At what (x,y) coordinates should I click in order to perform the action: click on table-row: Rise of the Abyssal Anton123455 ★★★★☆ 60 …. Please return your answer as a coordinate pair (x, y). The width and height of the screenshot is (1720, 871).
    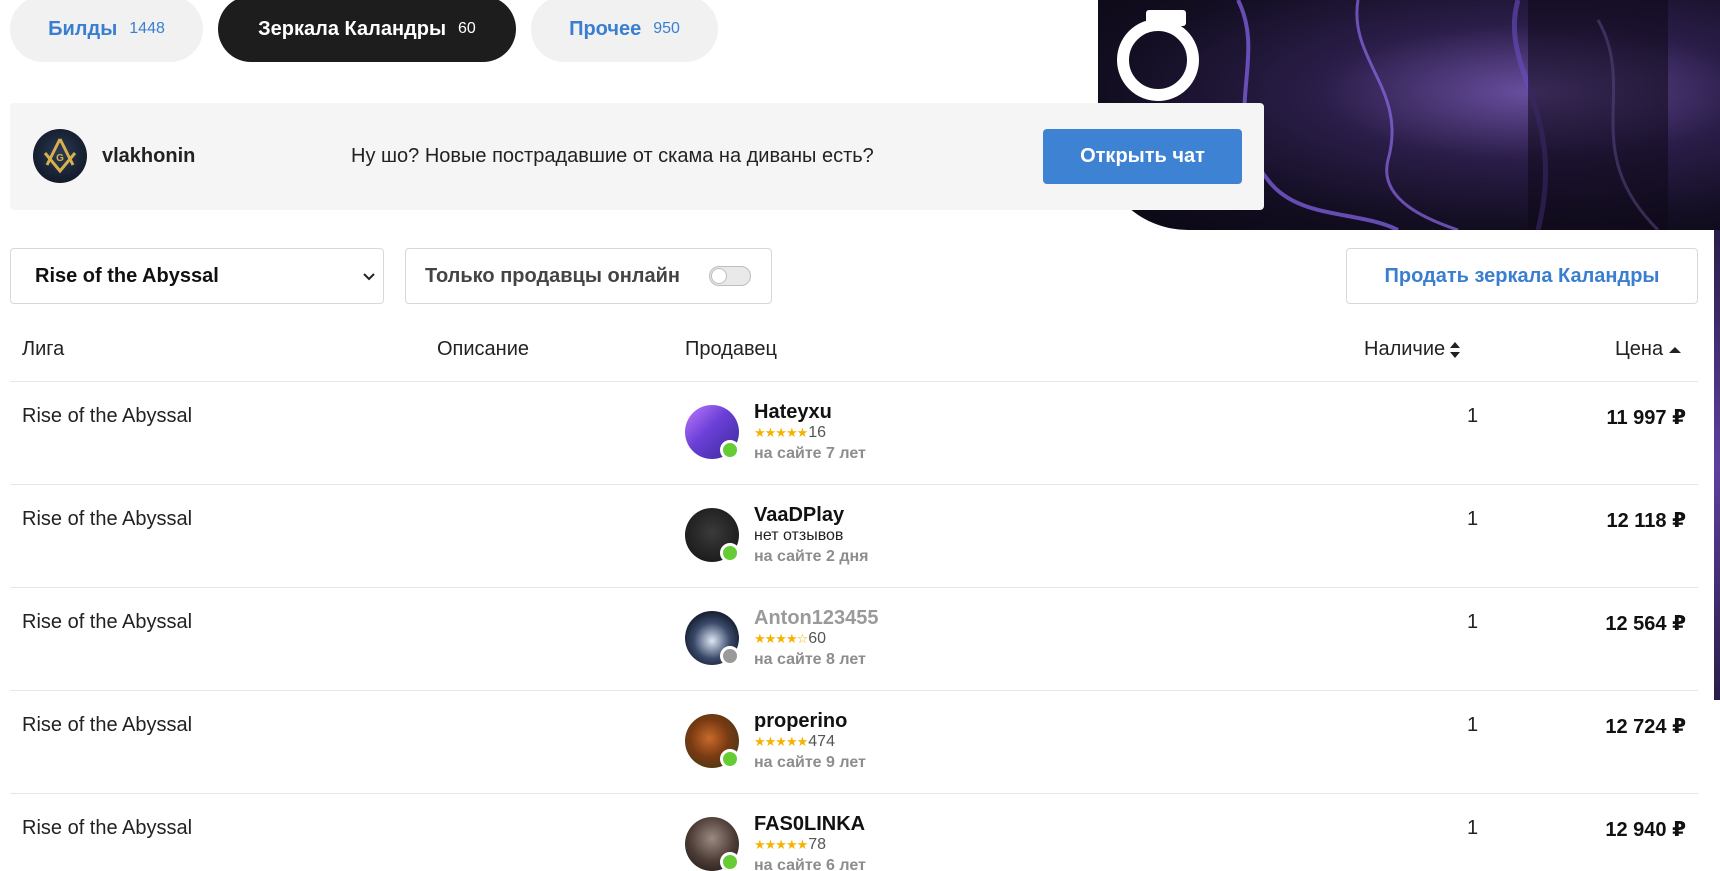
    Looking at the image, I should click on (854, 639).